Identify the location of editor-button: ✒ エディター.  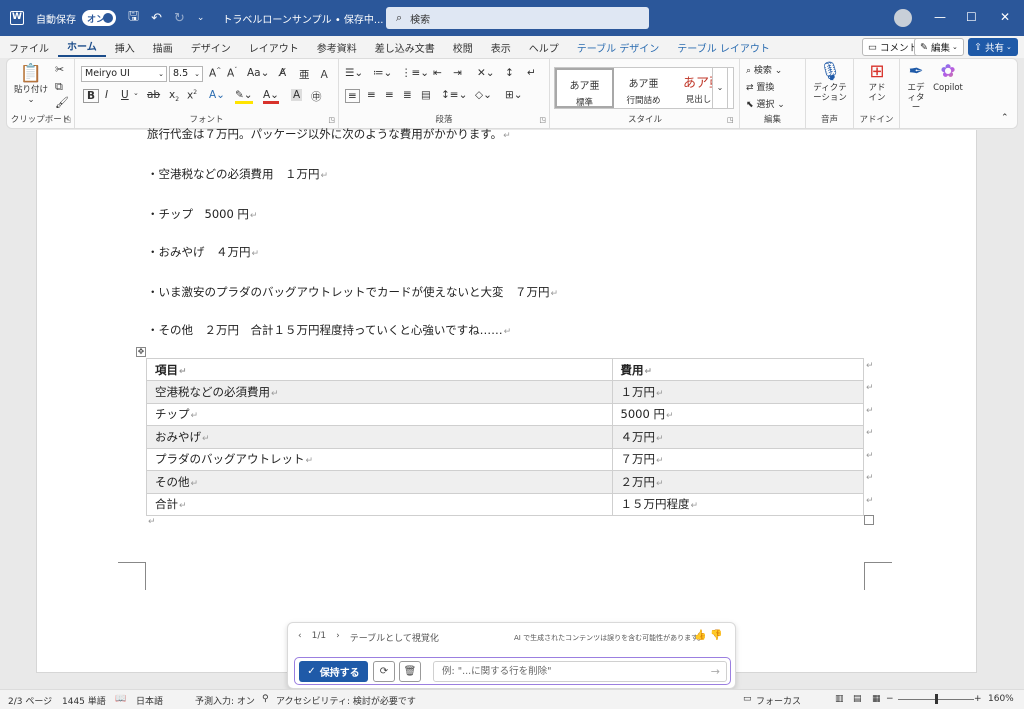
(916, 87).